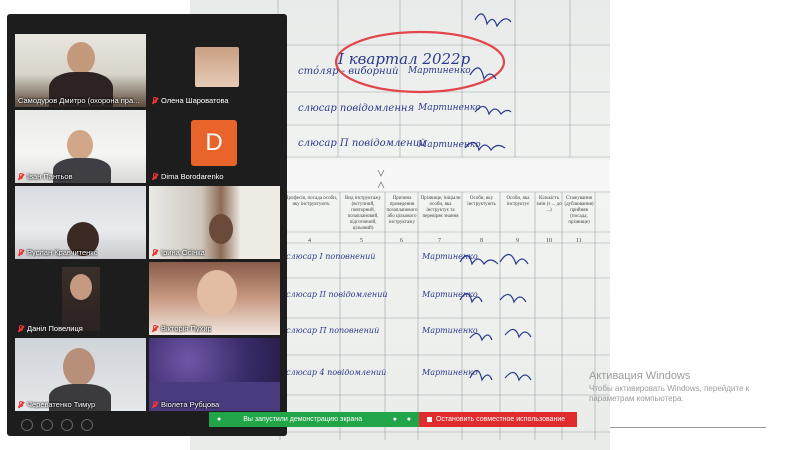 The height and width of the screenshot is (450, 800). Describe the element at coordinates (429, 419) in the screenshot. I see `stop-icon` at that location.